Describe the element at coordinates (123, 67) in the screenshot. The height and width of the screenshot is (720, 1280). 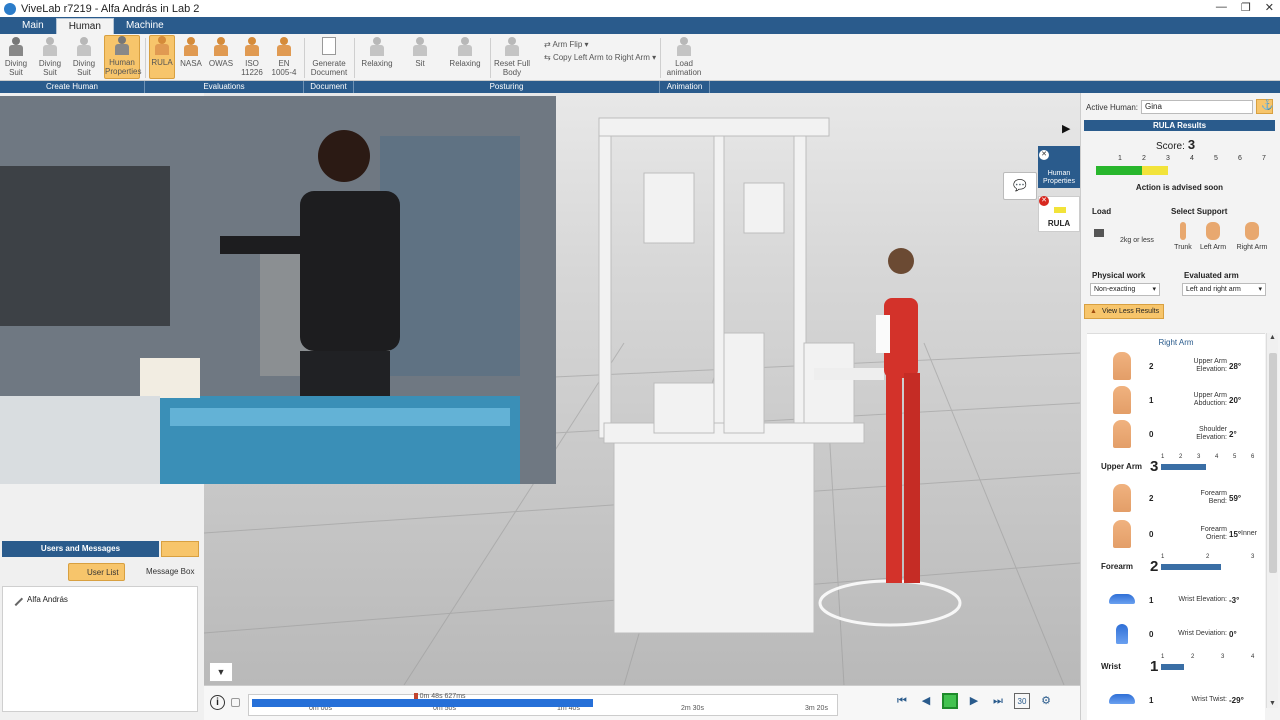
I see `human-properties-label: Human Properties` at that location.